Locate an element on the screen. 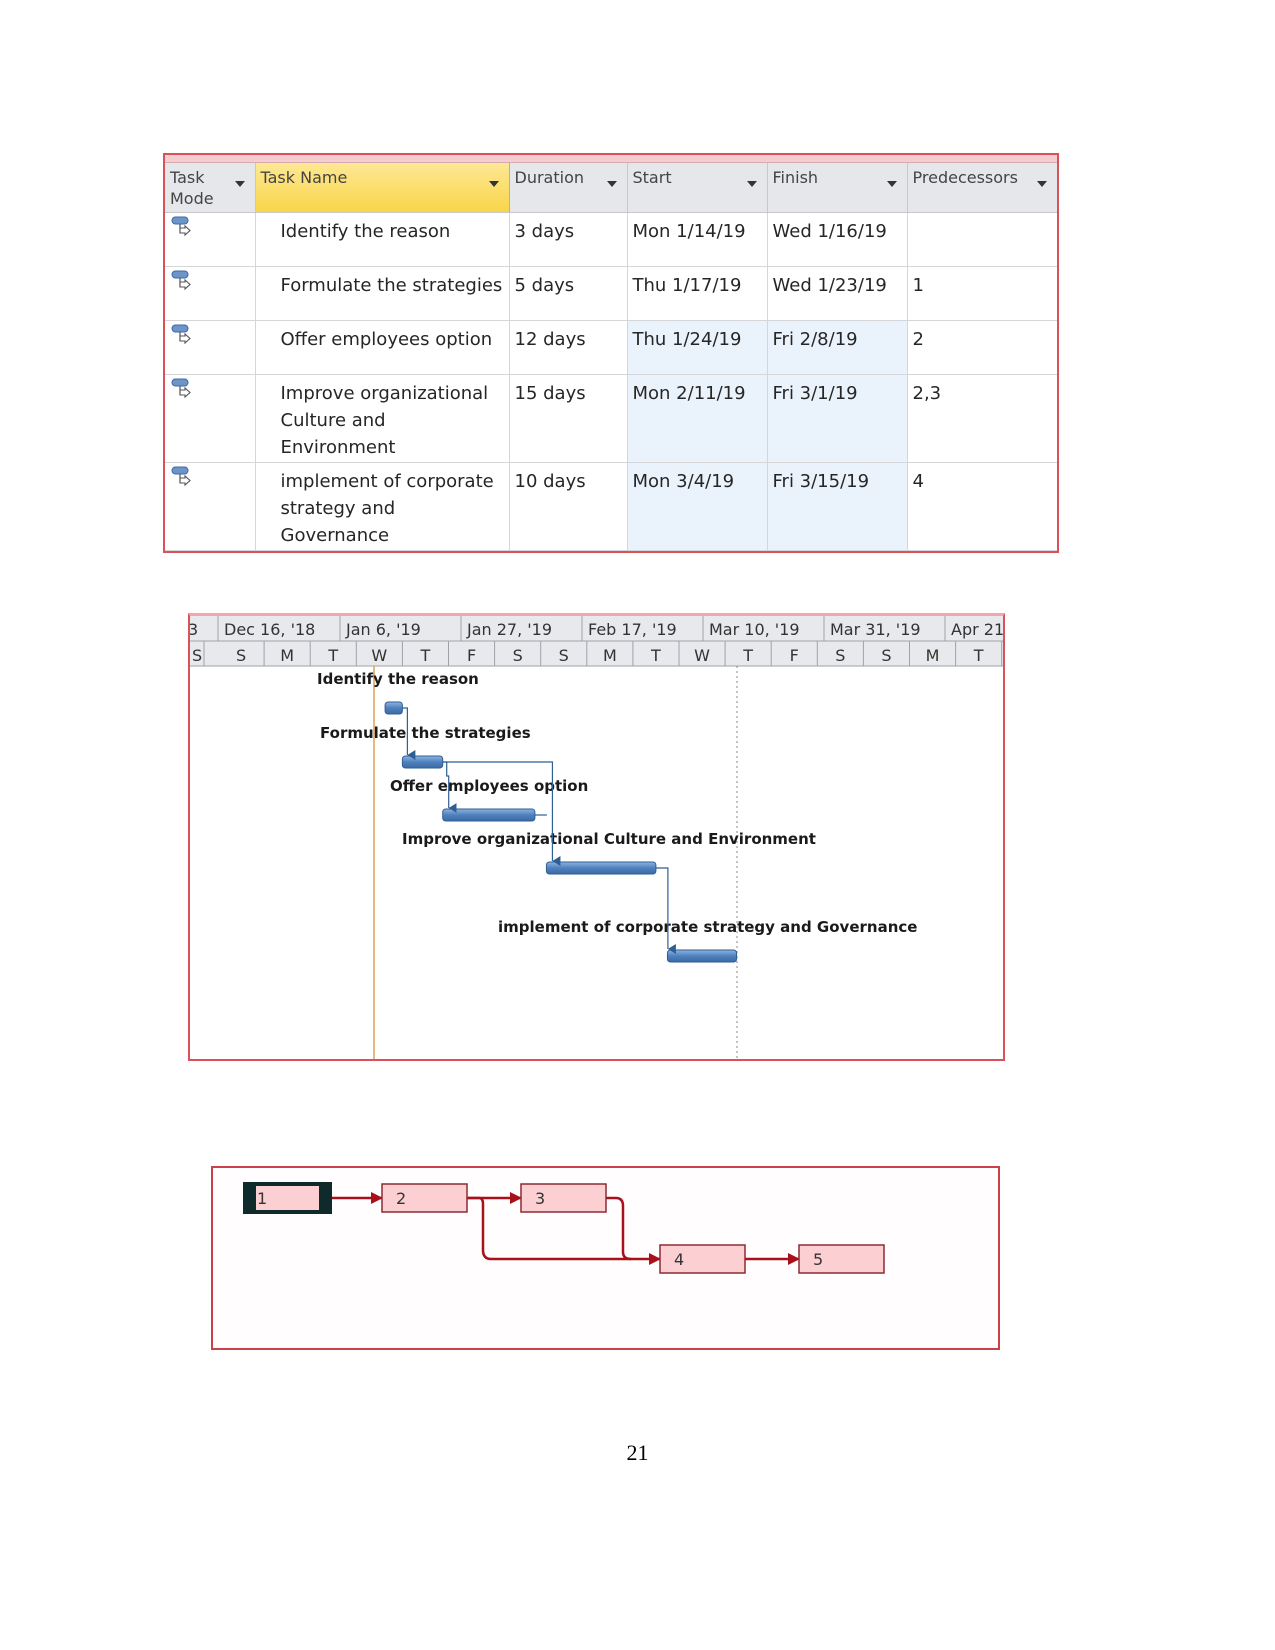  duration-cell: 12 days is located at coordinates (568, 347).